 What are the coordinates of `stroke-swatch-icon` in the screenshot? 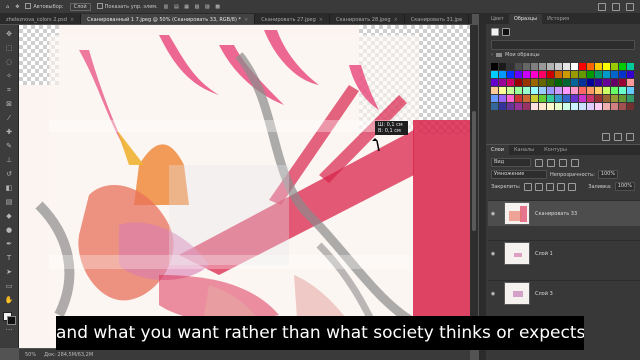 It's located at (506, 32).